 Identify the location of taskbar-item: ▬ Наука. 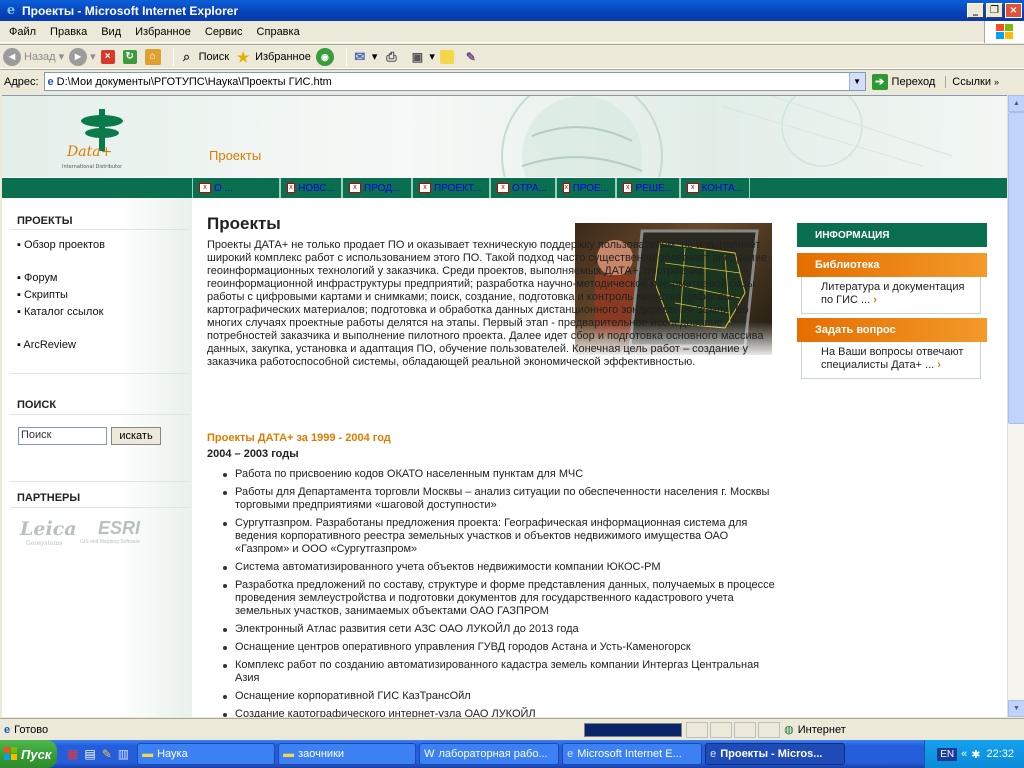
(206, 754).